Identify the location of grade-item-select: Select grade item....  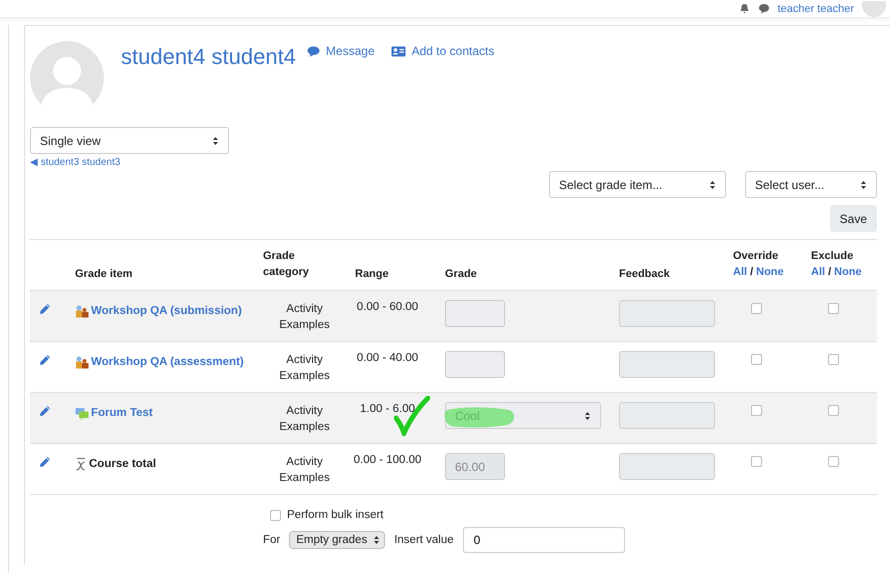
(637, 184).